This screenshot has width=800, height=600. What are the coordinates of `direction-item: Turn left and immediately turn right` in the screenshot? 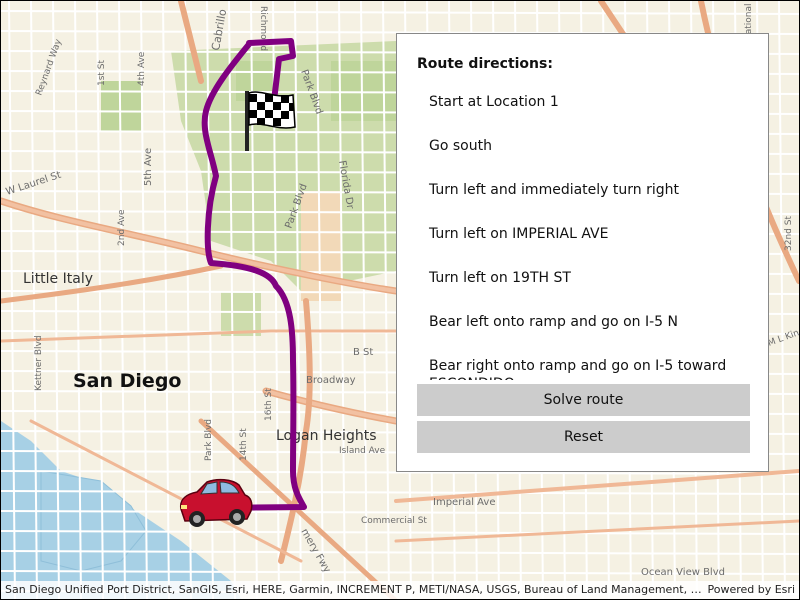 It's located at (584, 194).